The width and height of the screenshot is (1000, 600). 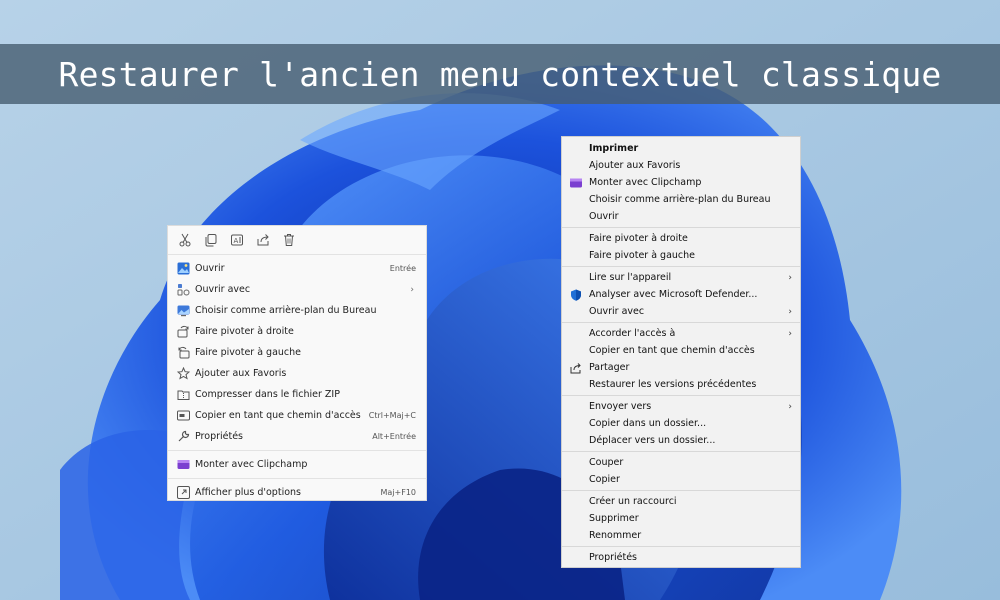 What do you see at coordinates (672, 350) in the screenshot?
I see `menu-item-label: Copier en tant que chemin d'accès` at bounding box center [672, 350].